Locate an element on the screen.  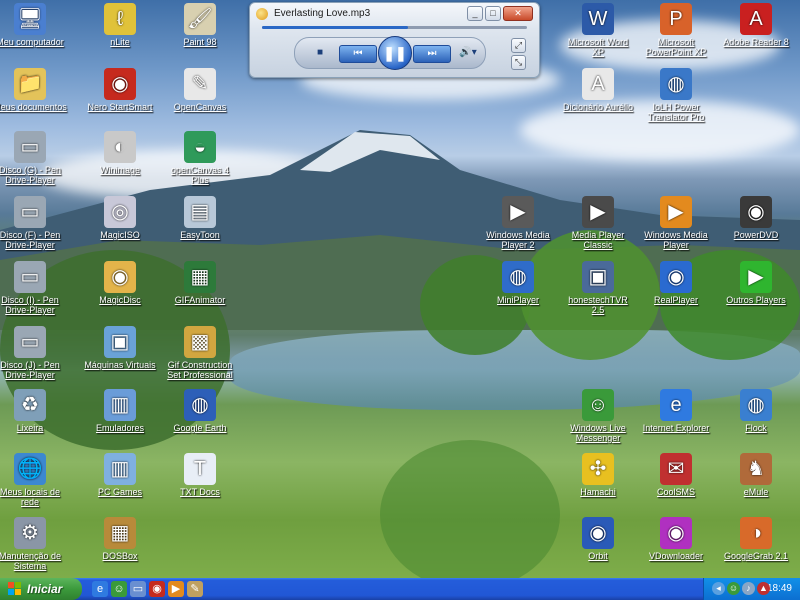
desktop-icon: ▶ Outros Players is located at coordinates (756, 283).